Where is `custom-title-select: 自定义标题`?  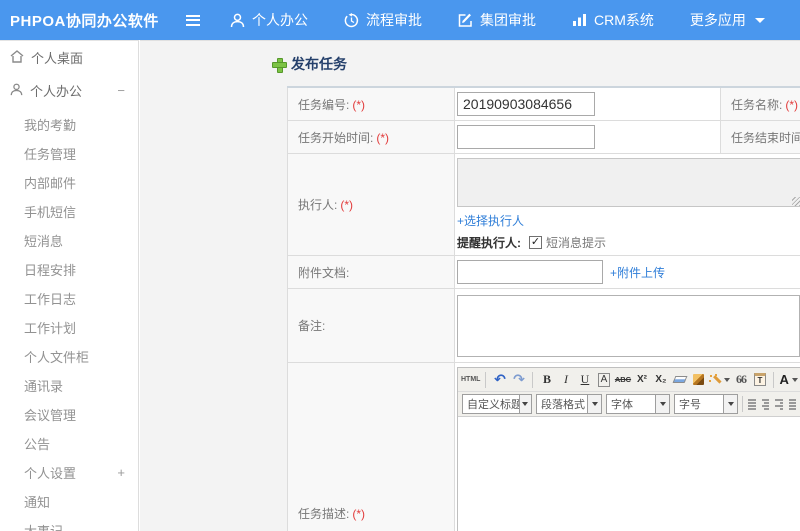 custom-title-select: 自定义标题 is located at coordinates (497, 404).